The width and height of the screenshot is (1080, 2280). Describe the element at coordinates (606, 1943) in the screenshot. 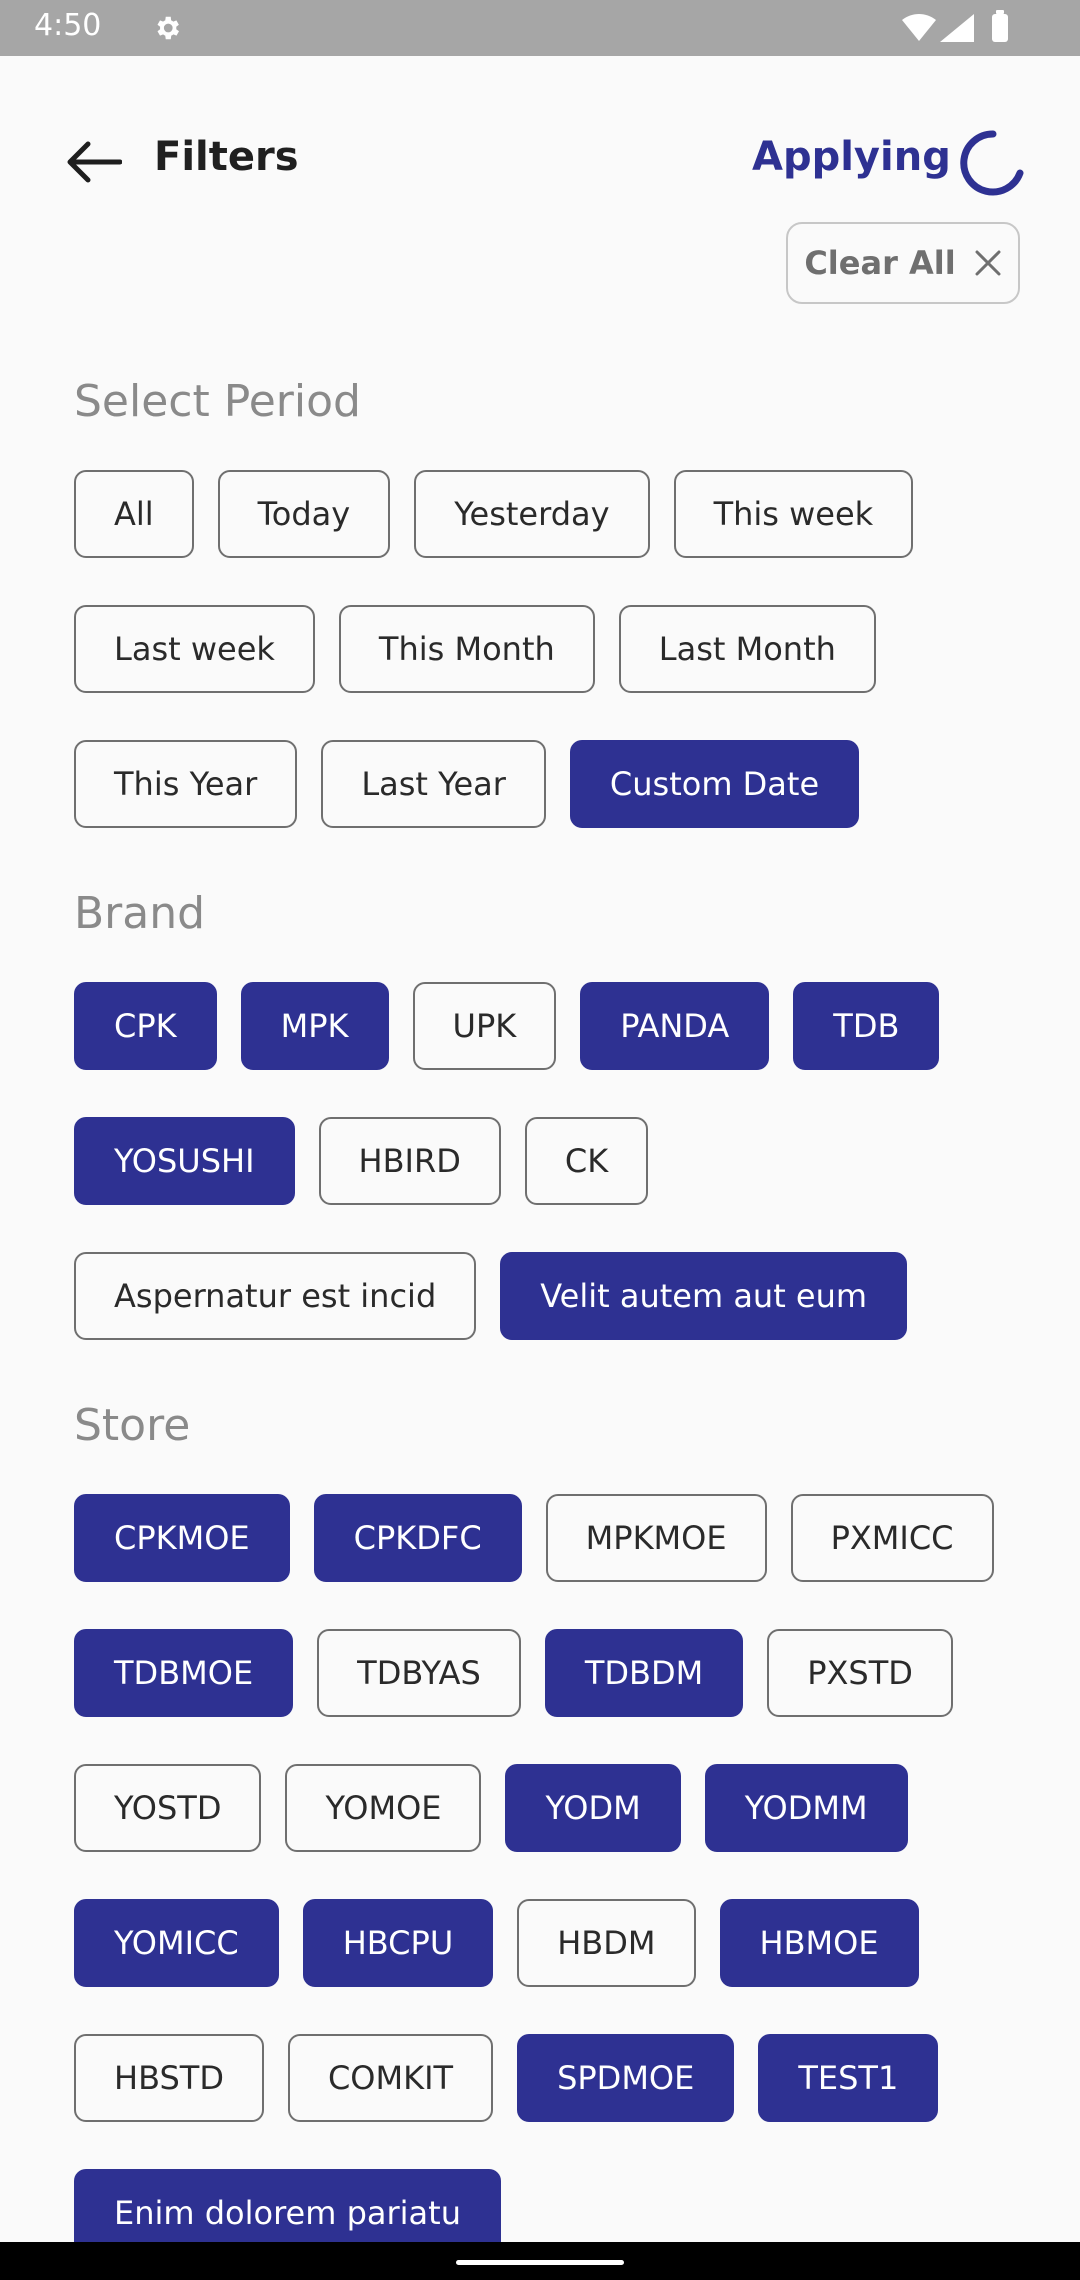

I see `store-chip: HBDM` at that location.